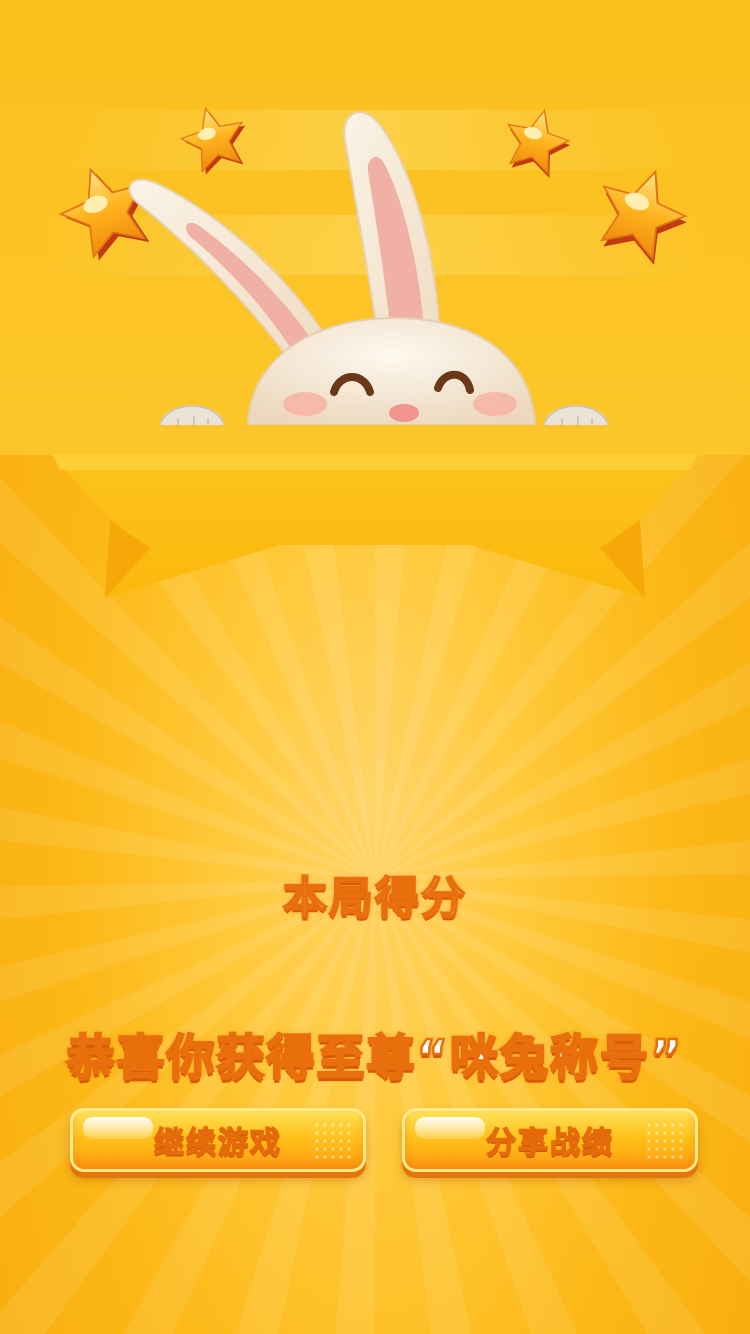 The height and width of the screenshot is (1334, 750). I want to click on congrats-message: 恭喜你获得至尊“咪兔称号”, so click(374, 1058).